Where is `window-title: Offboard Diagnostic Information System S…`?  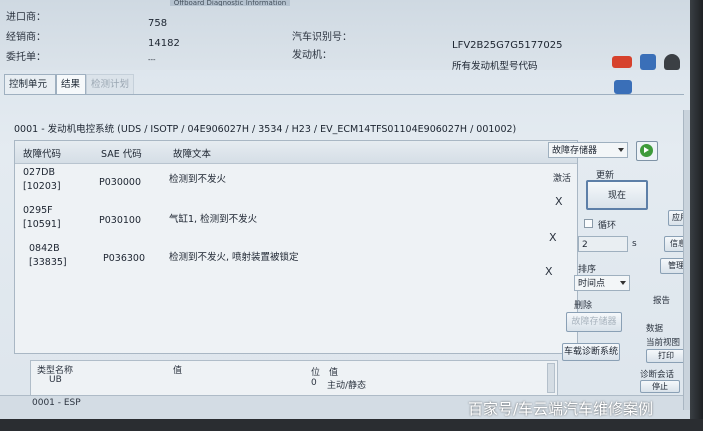 window-title: Offboard Diagnostic Information System S… is located at coordinates (230, 3).